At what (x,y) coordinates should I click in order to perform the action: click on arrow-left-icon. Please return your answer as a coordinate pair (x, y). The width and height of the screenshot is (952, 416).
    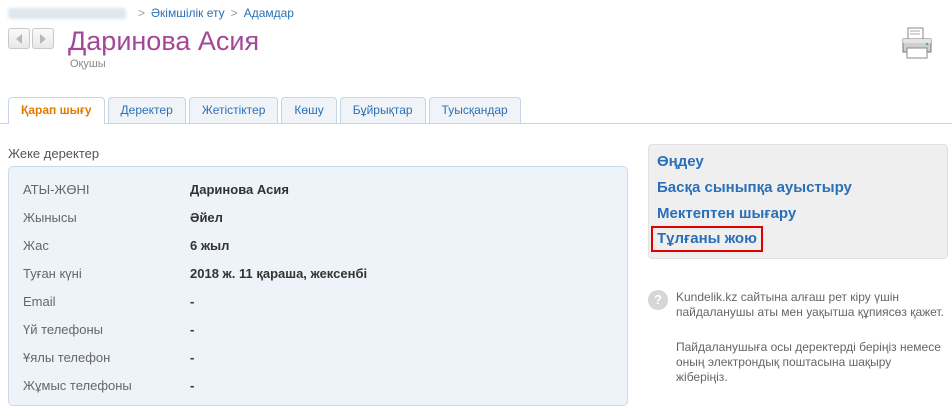
    Looking at the image, I should click on (19, 38).